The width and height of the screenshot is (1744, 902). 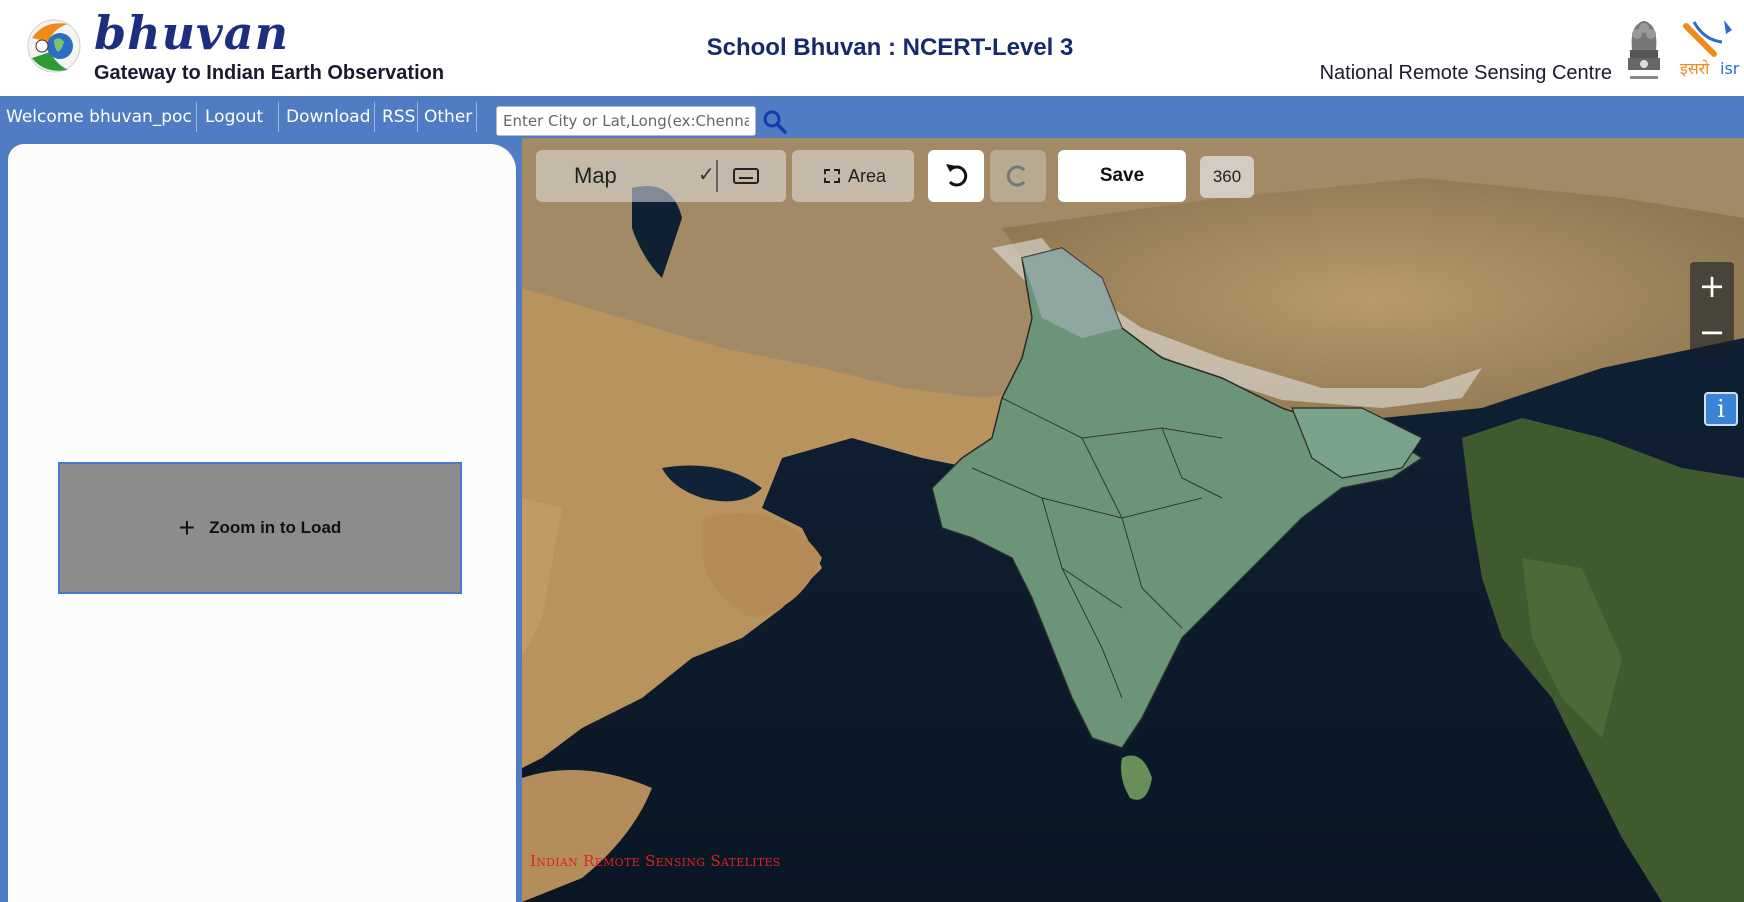 What do you see at coordinates (99, 117) in the screenshot?
I see `nav-welcome: Welcome bhuvan_poc` at bounding box center [99, 117].